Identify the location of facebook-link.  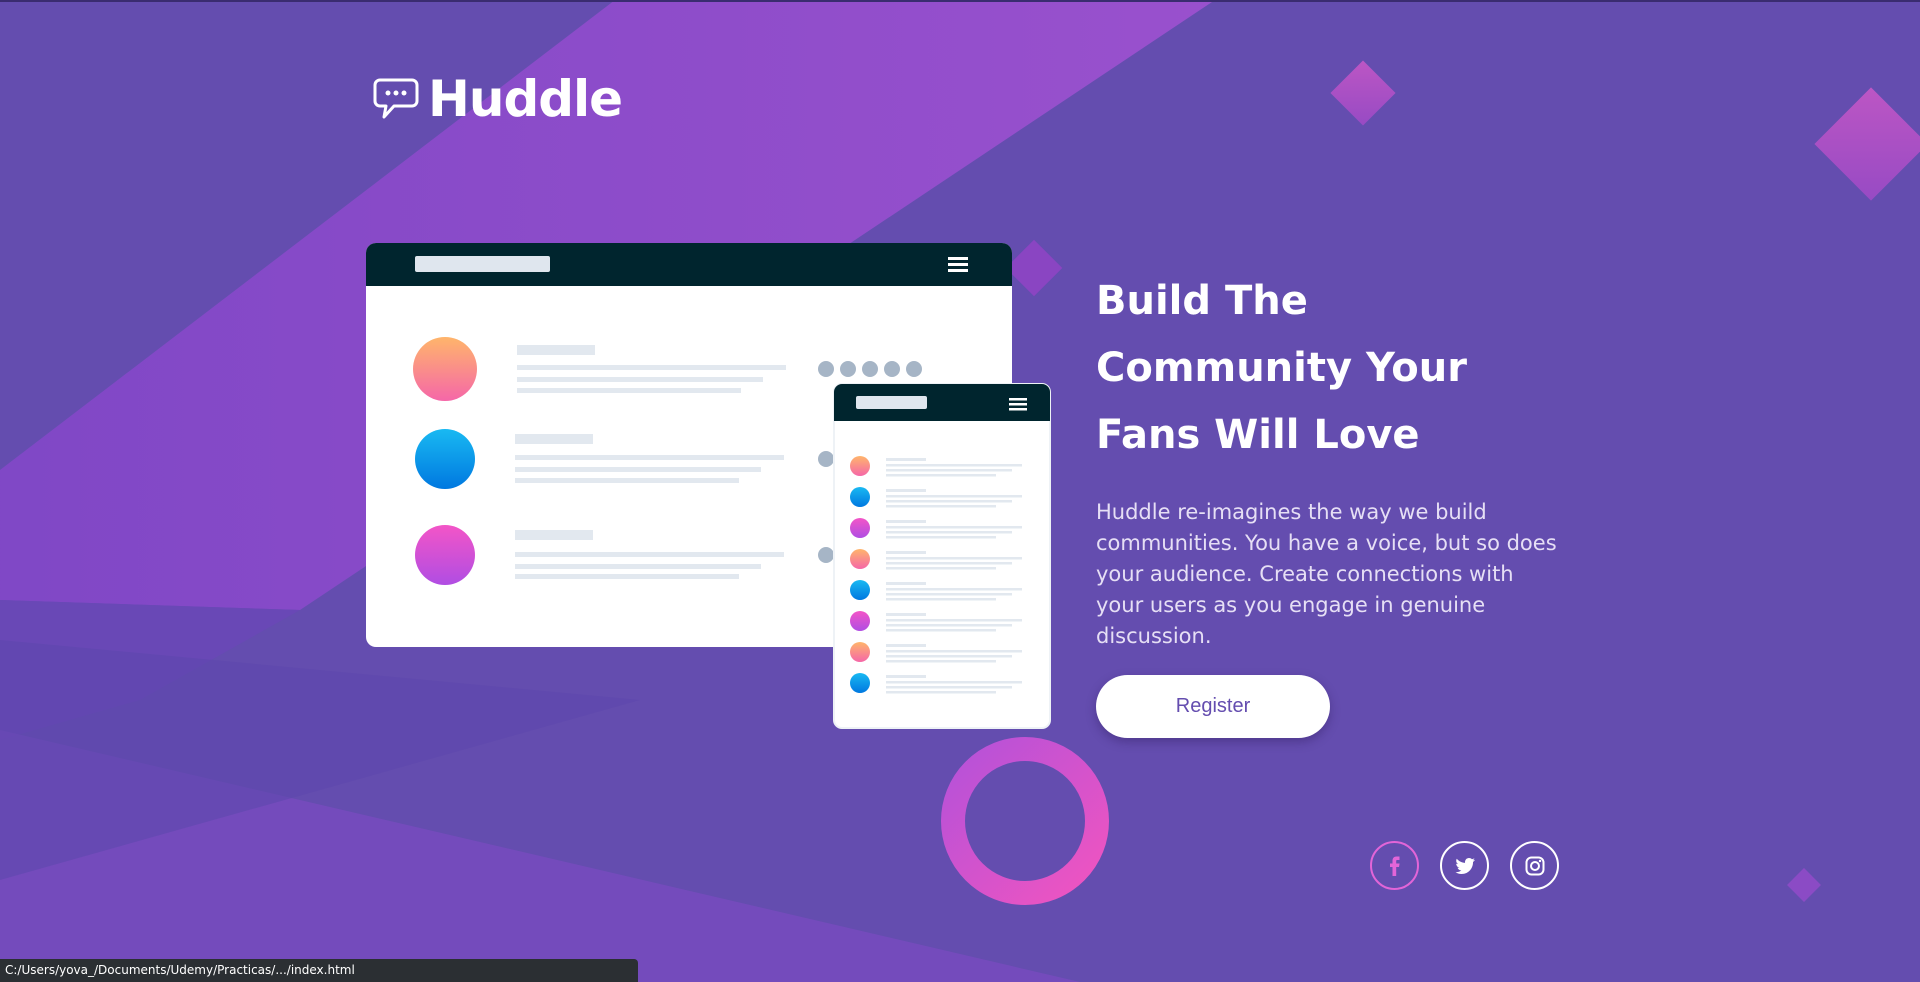
(1394, 865).